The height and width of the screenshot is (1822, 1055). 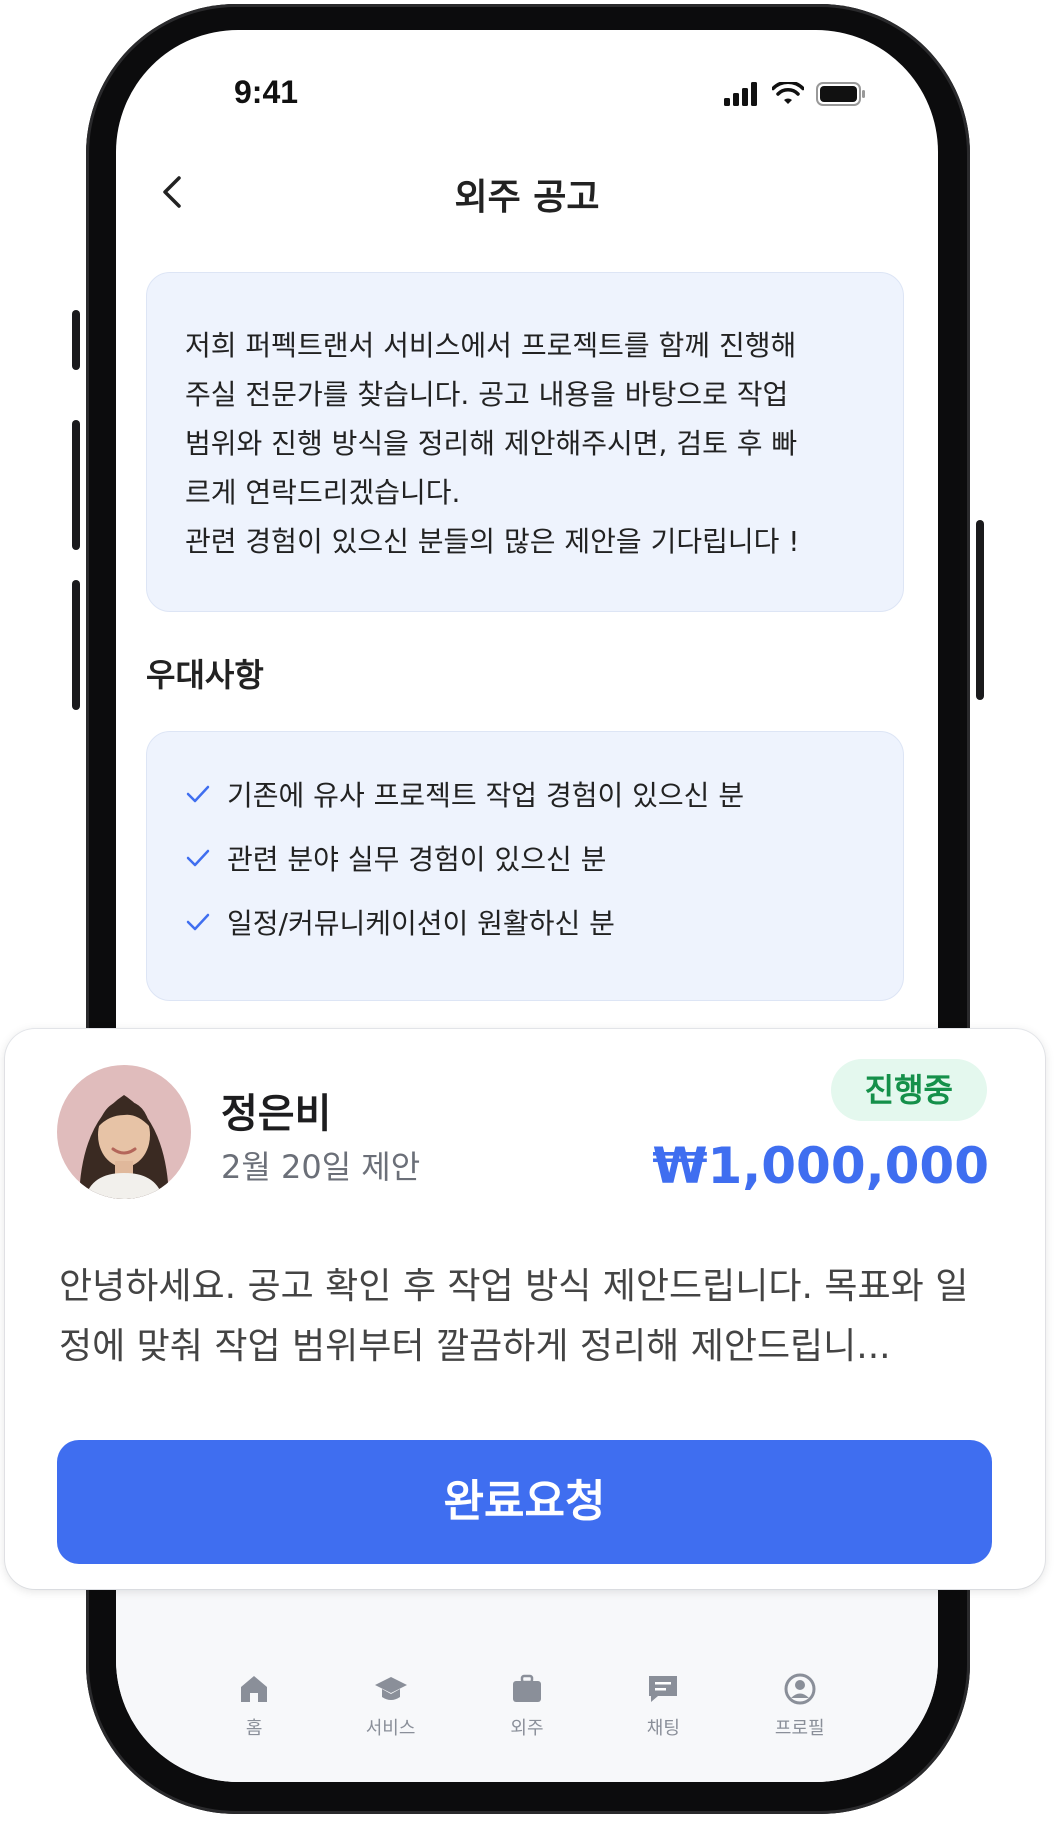 I want to click on perk-label: 관련 분야 실무 경험이 있으신 분, so click(x=417, y=859).